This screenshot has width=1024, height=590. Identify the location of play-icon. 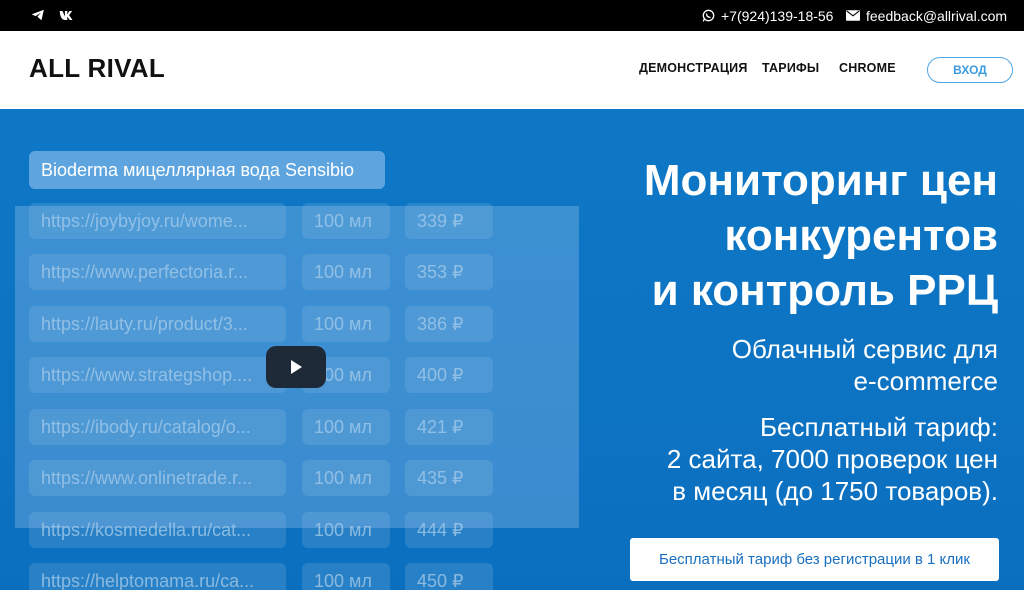
(296, 367).